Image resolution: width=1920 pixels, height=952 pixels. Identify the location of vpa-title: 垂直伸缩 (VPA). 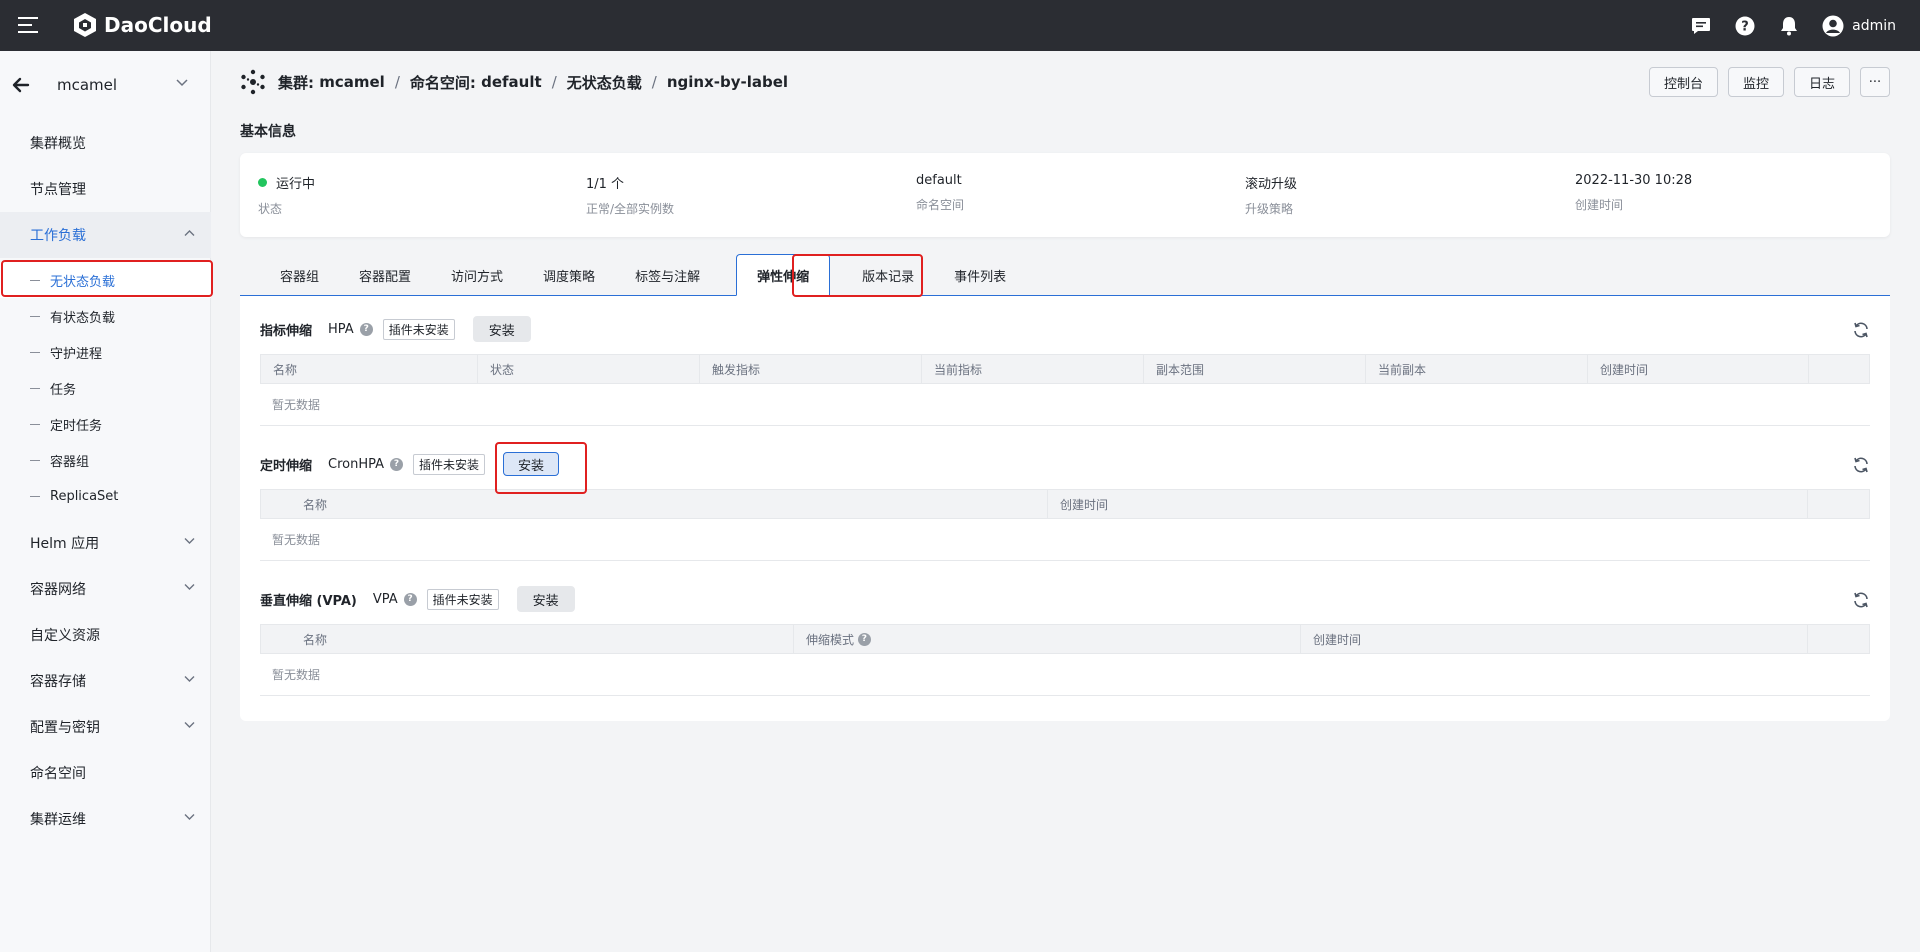
(308, 601).